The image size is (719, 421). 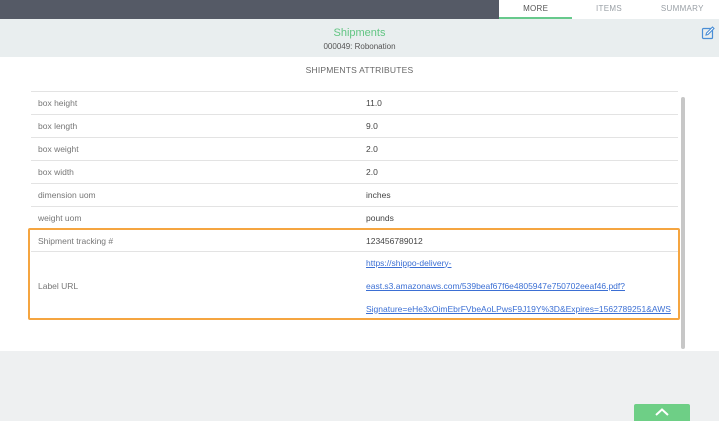 I want to click on table-row: dimension uom inches, so click(x=354, y=195).